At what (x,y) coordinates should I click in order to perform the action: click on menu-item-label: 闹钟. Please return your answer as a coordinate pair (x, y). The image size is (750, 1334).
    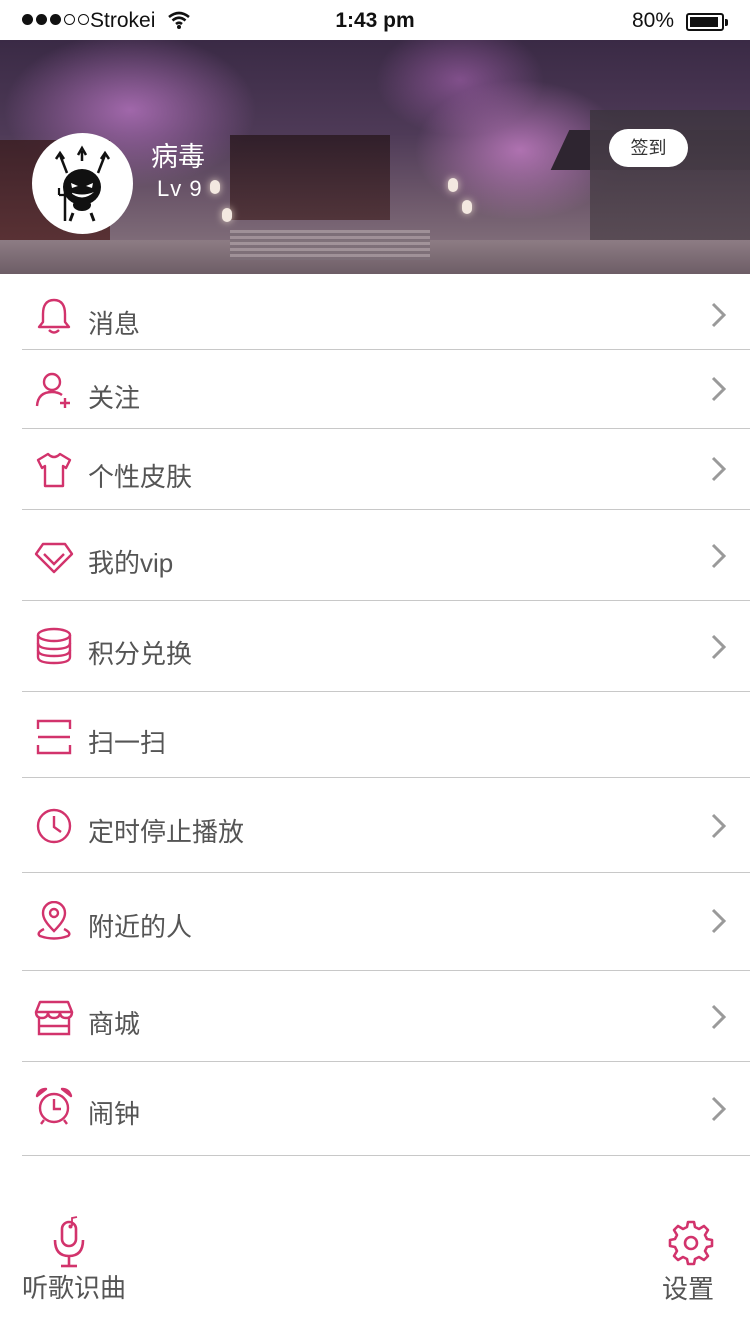
    Looking at the image, I should click on (114, 1114).